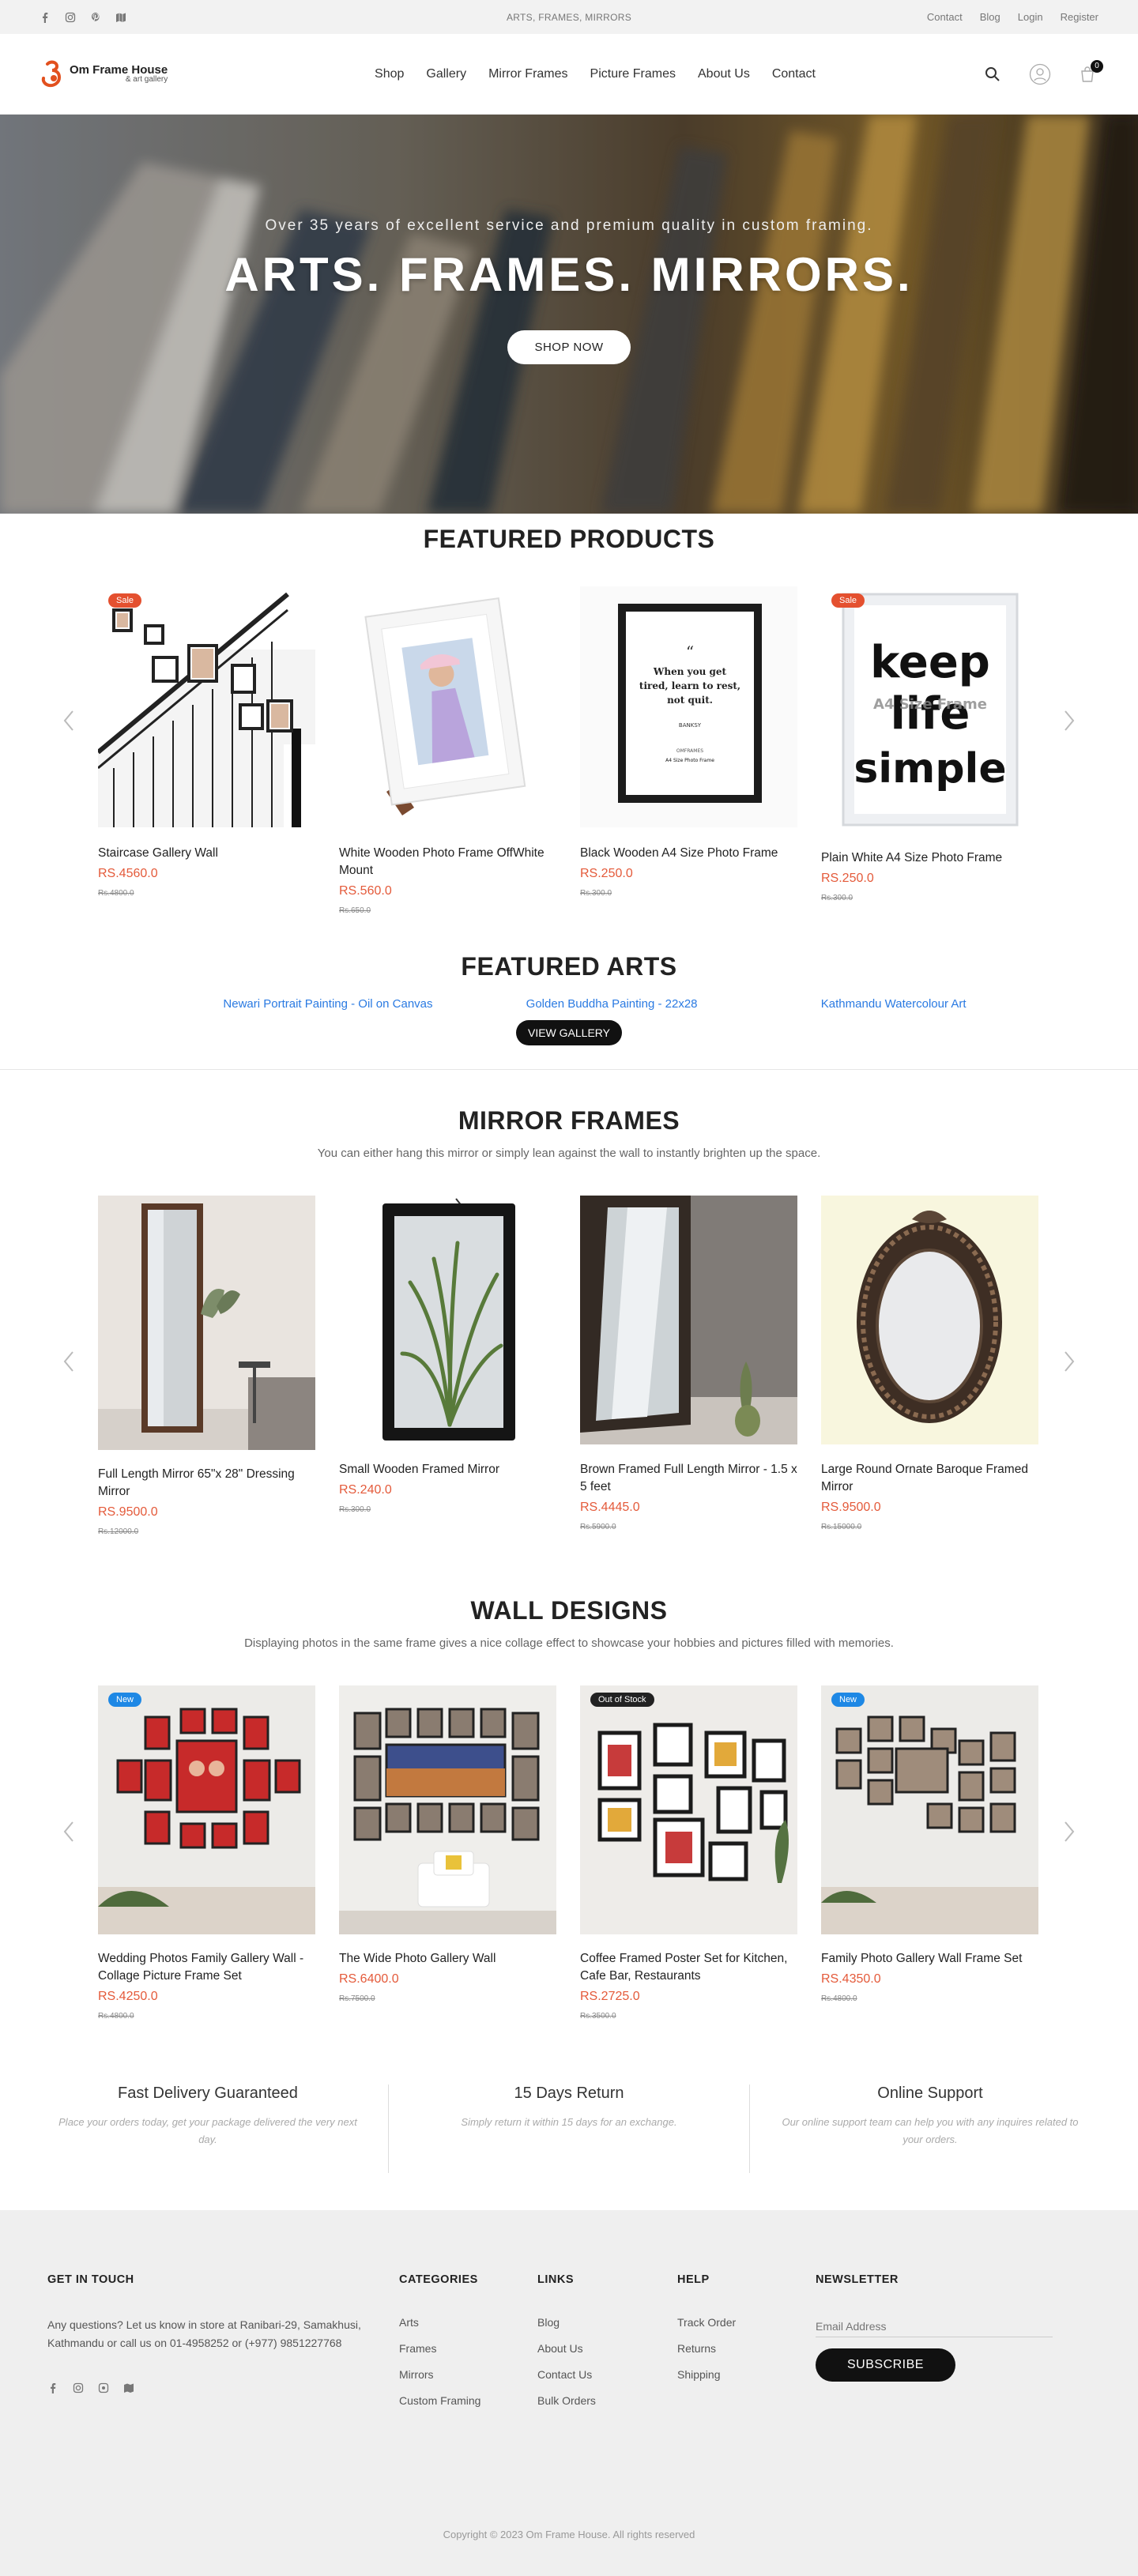  Describe the element at coordinates (992, 74) in the screenshot. I see `search-icon` at that location.